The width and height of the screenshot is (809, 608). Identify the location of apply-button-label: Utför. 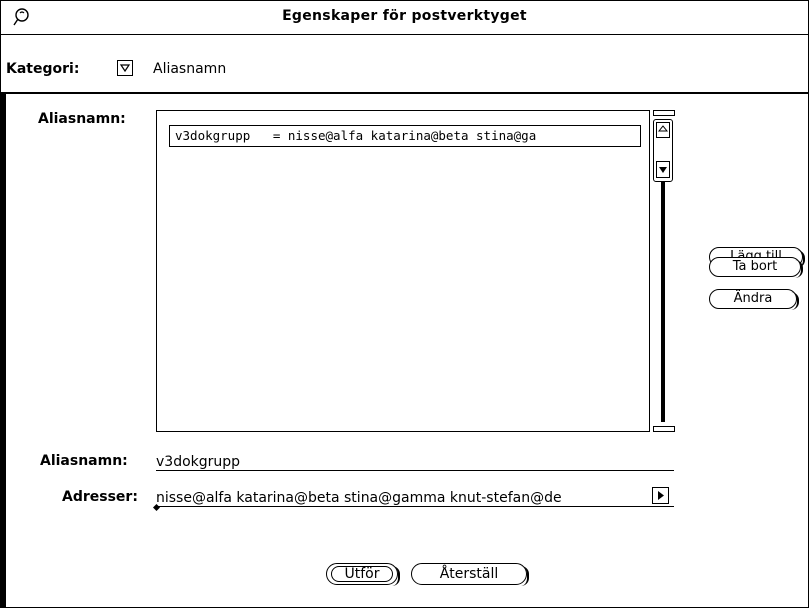
(362, 574).